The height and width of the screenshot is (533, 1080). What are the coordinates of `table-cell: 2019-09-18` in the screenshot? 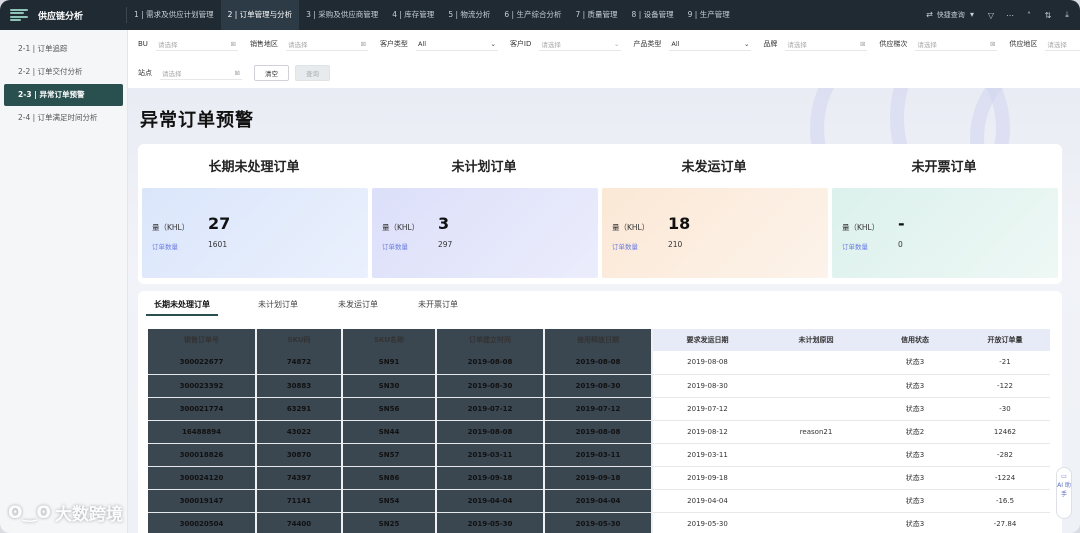 It's located at (598, 478).